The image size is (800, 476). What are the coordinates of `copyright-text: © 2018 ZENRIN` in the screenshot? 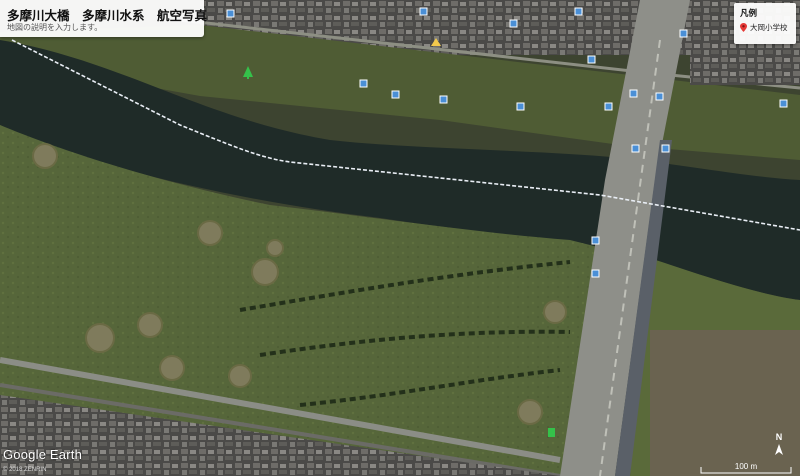 It's located at (25, 470).